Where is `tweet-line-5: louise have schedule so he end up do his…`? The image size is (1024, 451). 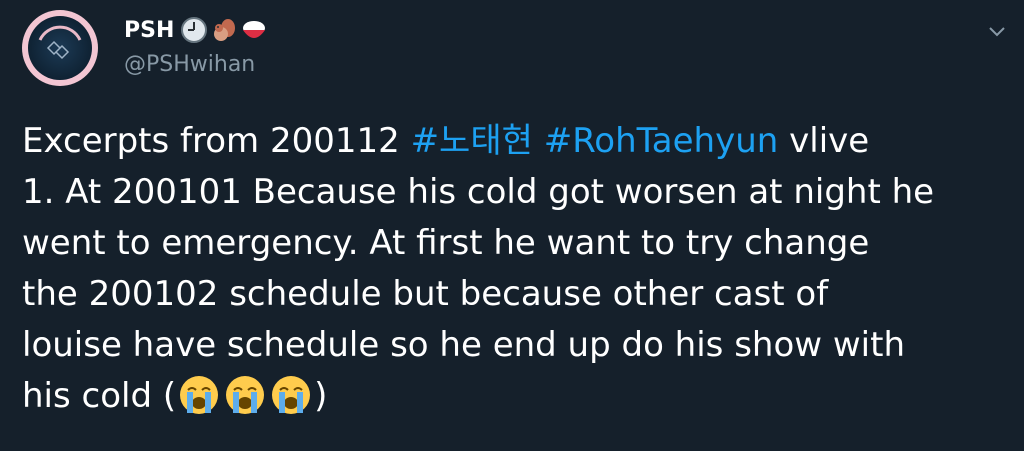 tweet-line-5: louise have schedule so he end up do his… is located at coordinates (464, 345).